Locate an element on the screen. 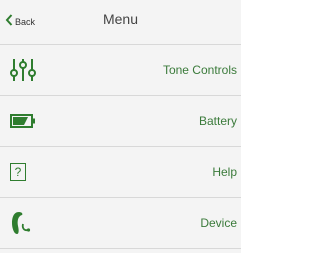  header-bar: Back Menu is located at coordinates (120, 22).